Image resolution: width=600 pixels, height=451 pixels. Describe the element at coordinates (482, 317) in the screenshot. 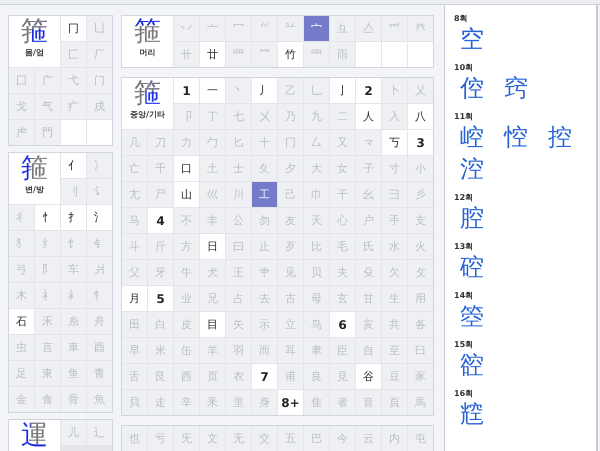

I see `character-link: 箜` at that location.